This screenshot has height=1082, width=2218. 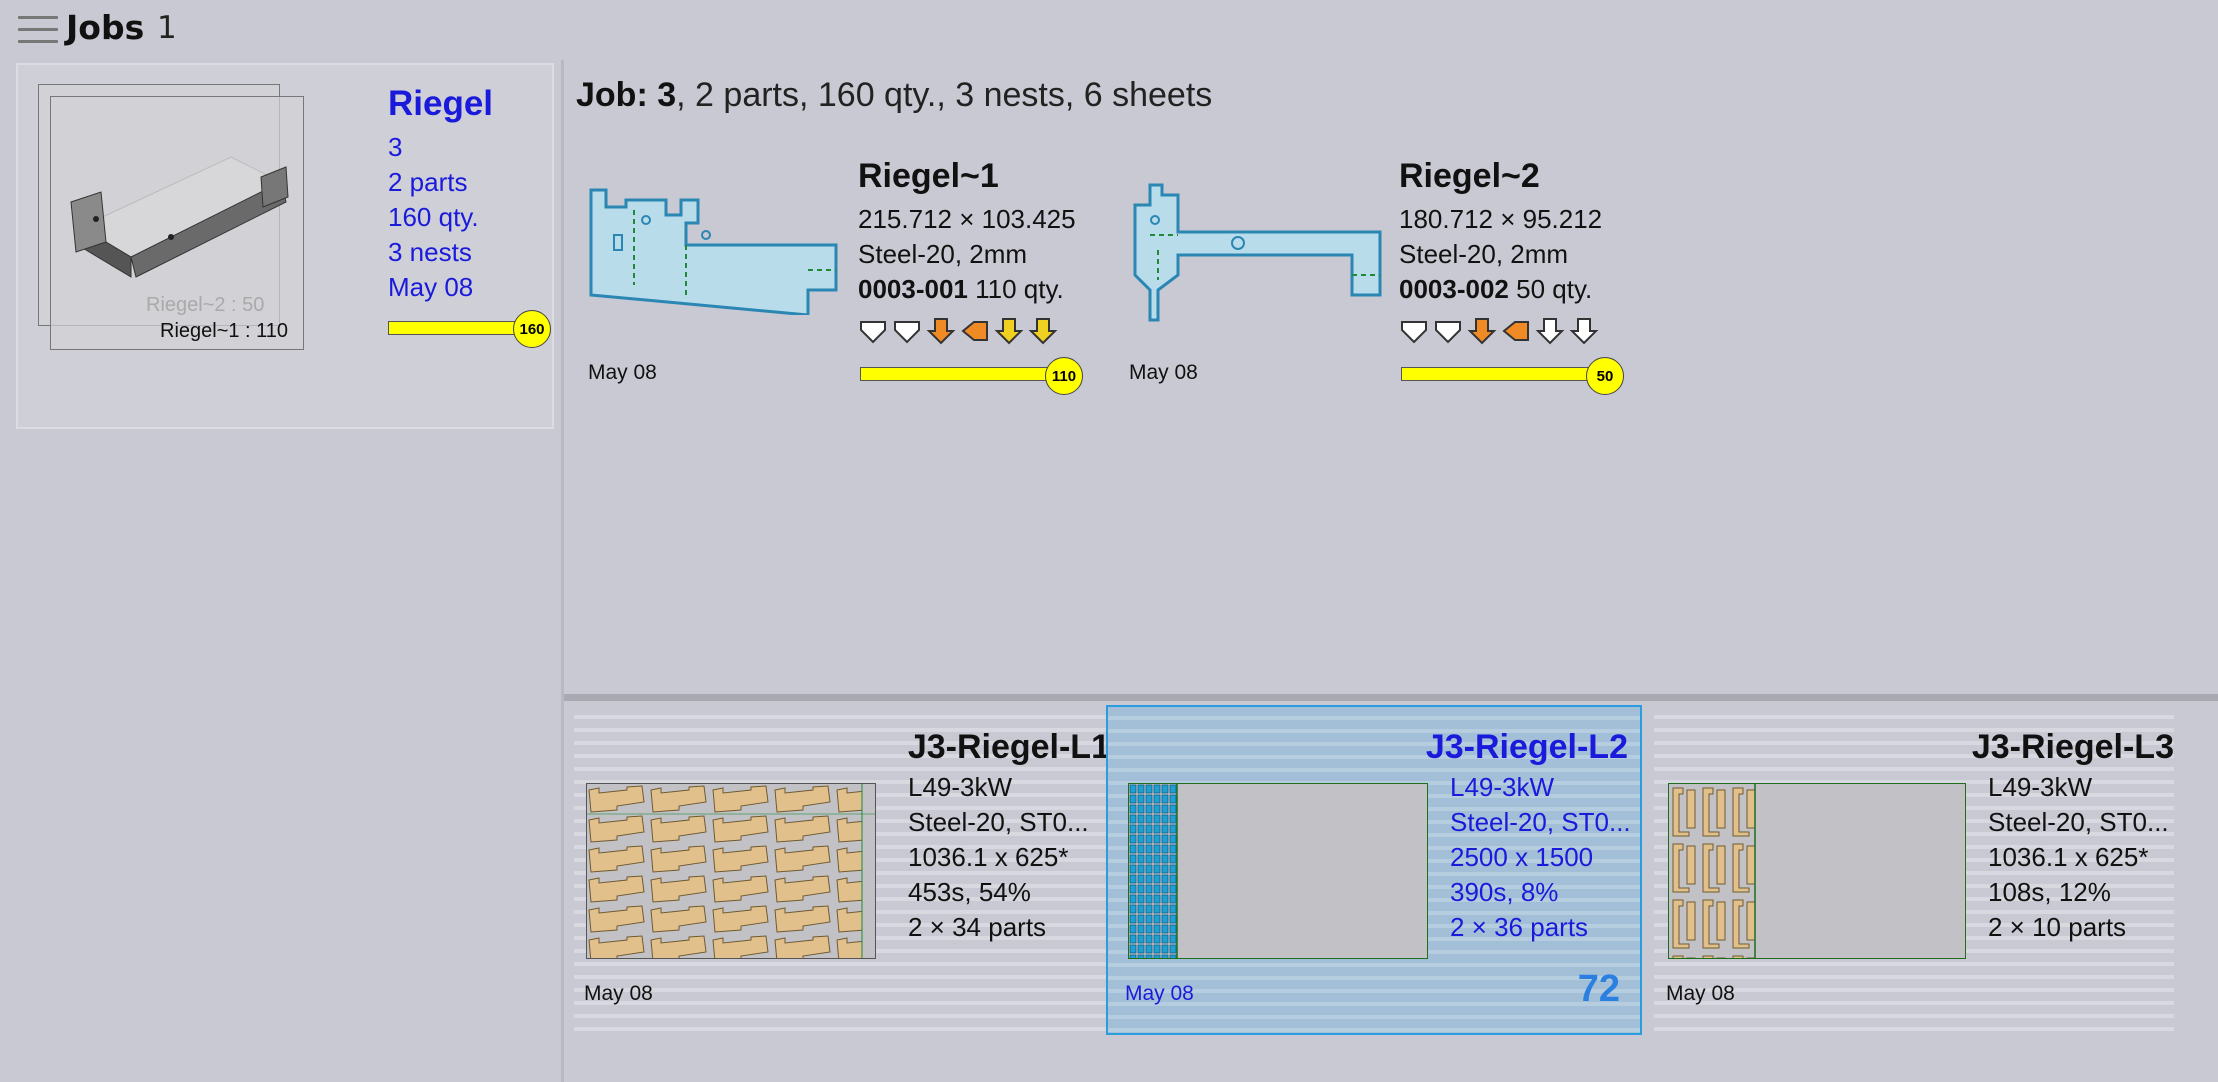 I want to click on page-title: Jobs, so click(x=105, y=27).